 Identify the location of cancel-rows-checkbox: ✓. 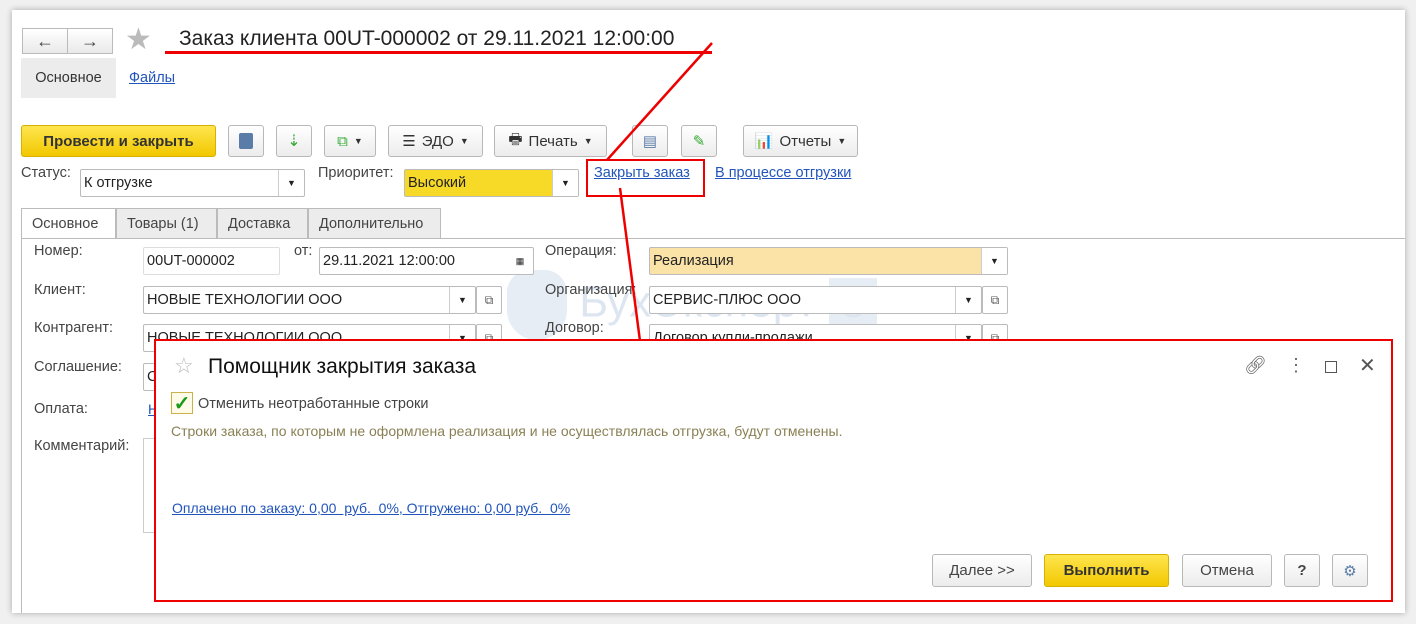
(182, 403).